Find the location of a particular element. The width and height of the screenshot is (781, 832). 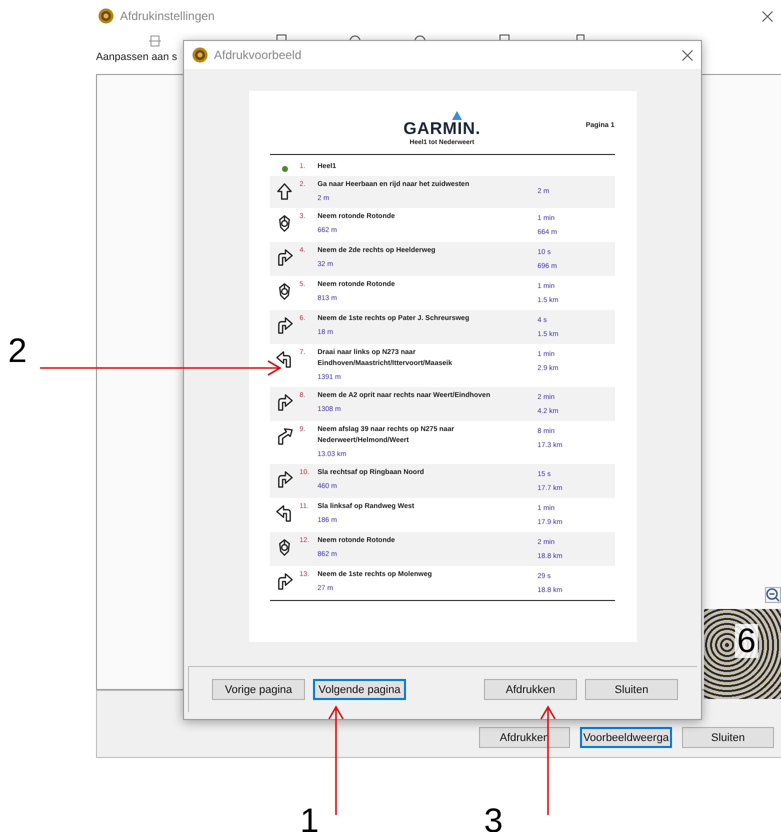

logo: GARMIN. is located at coordinates (442, 129).